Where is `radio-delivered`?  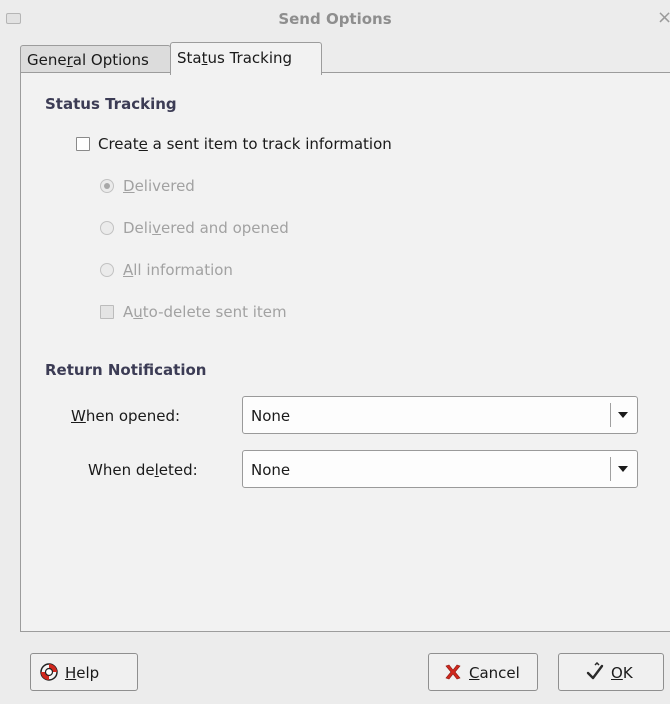 radio-delivered is located at coordinates (107, 186).